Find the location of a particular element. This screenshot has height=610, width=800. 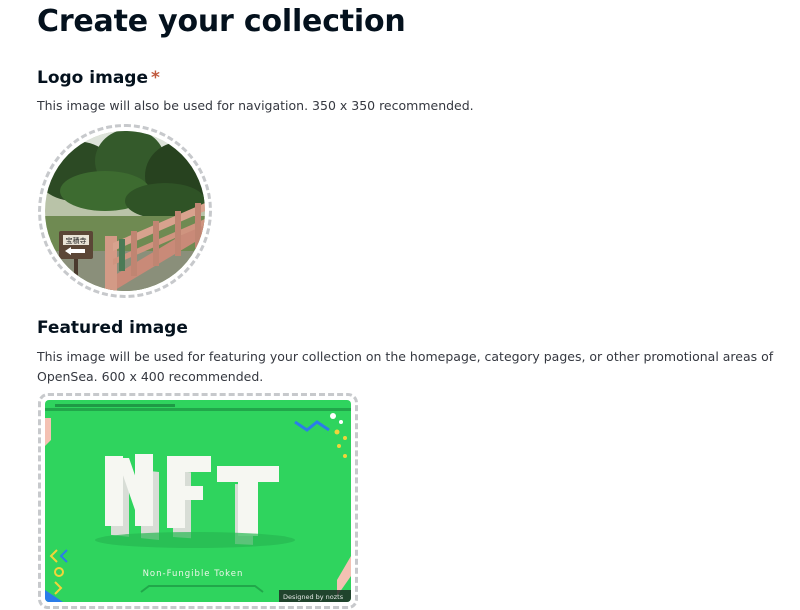

logo-image-title: Logo image is located at coordinates (92, 78).